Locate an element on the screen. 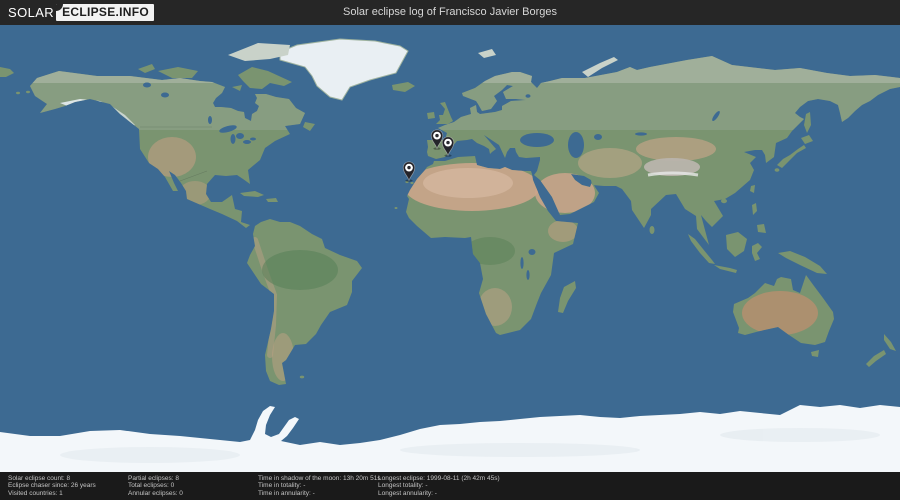 The image size is (900, 500). stat-partial-eclipses: Partial eclipses: 8 is located at coordinates (153, 478).